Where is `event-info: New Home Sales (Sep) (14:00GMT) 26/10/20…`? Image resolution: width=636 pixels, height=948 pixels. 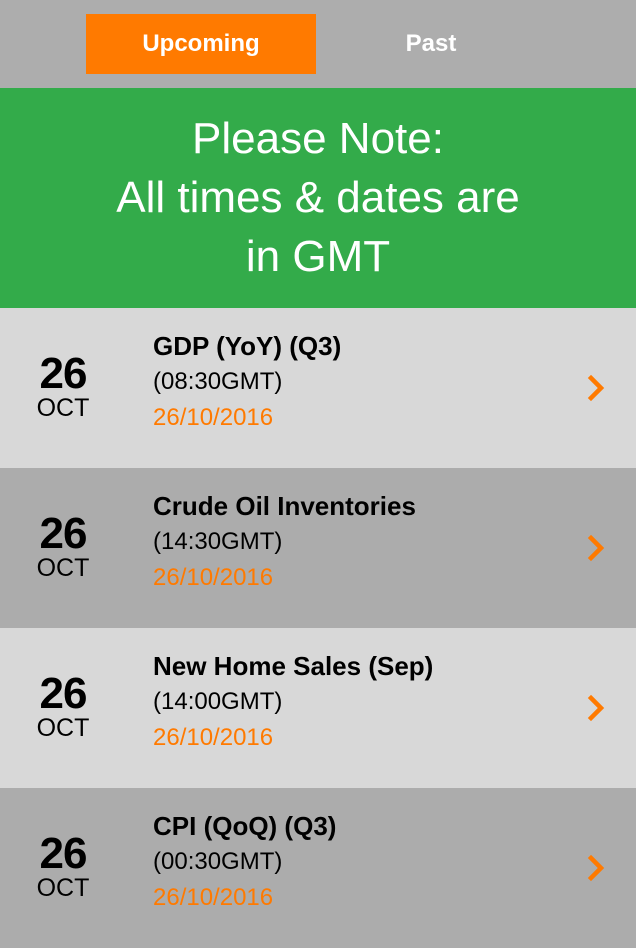
event-info: New Home Sales (Sep) (14:00GMT) 26/10/20… is located at coordinates (354, 702).